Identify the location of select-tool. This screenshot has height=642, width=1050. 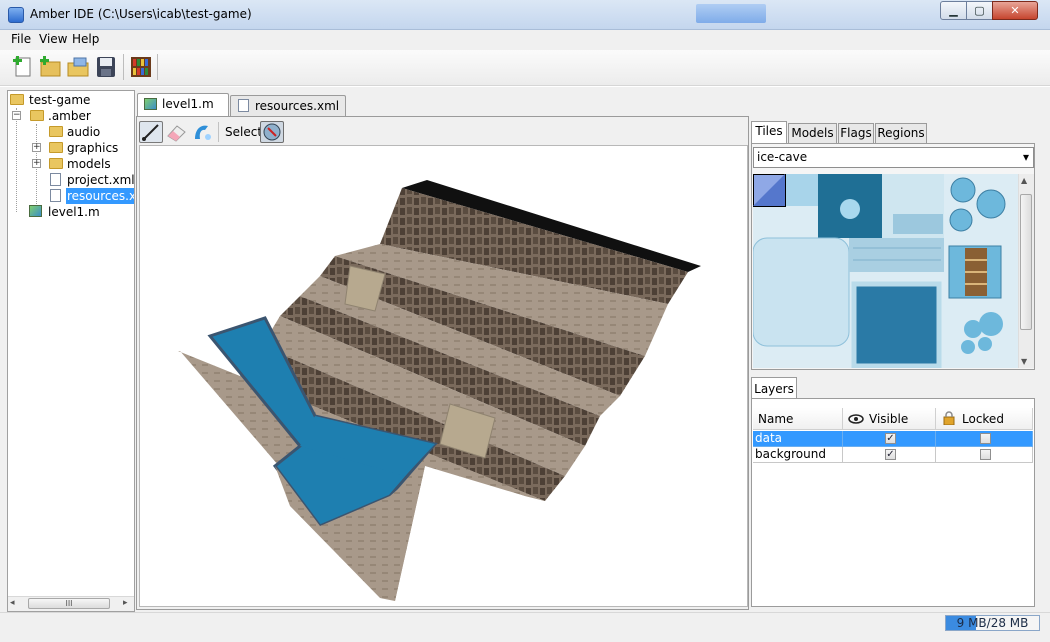
(272, 132).